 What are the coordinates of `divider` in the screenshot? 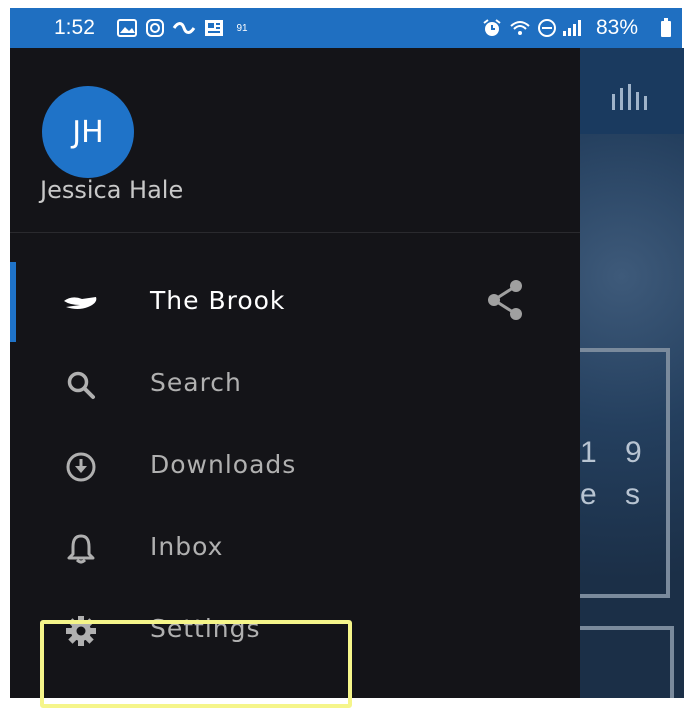 It's located at (295, 232).